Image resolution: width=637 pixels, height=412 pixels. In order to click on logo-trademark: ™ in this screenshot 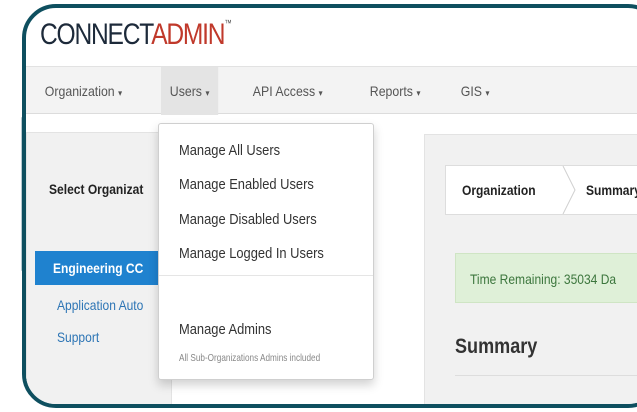, I will do `click(227, 23)`.